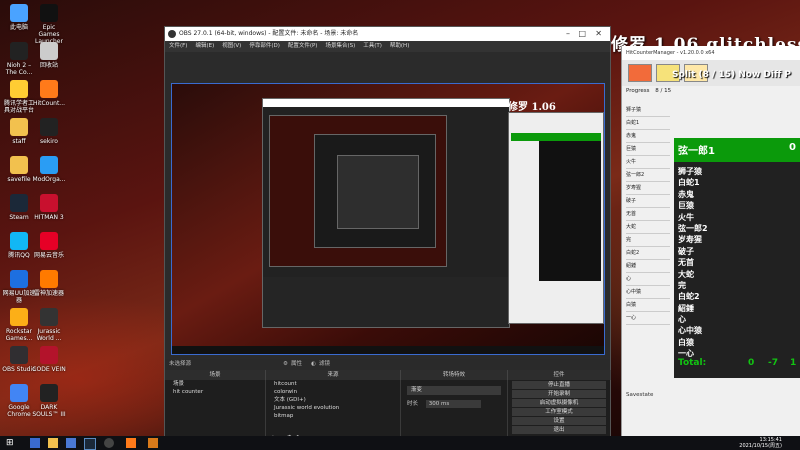 The height and width of the screenshot is (450, 800). What do you see at coordinates (739, 274) in the screenshot?
I see `split-row: 大蛇` at bounding box center [739, 274].